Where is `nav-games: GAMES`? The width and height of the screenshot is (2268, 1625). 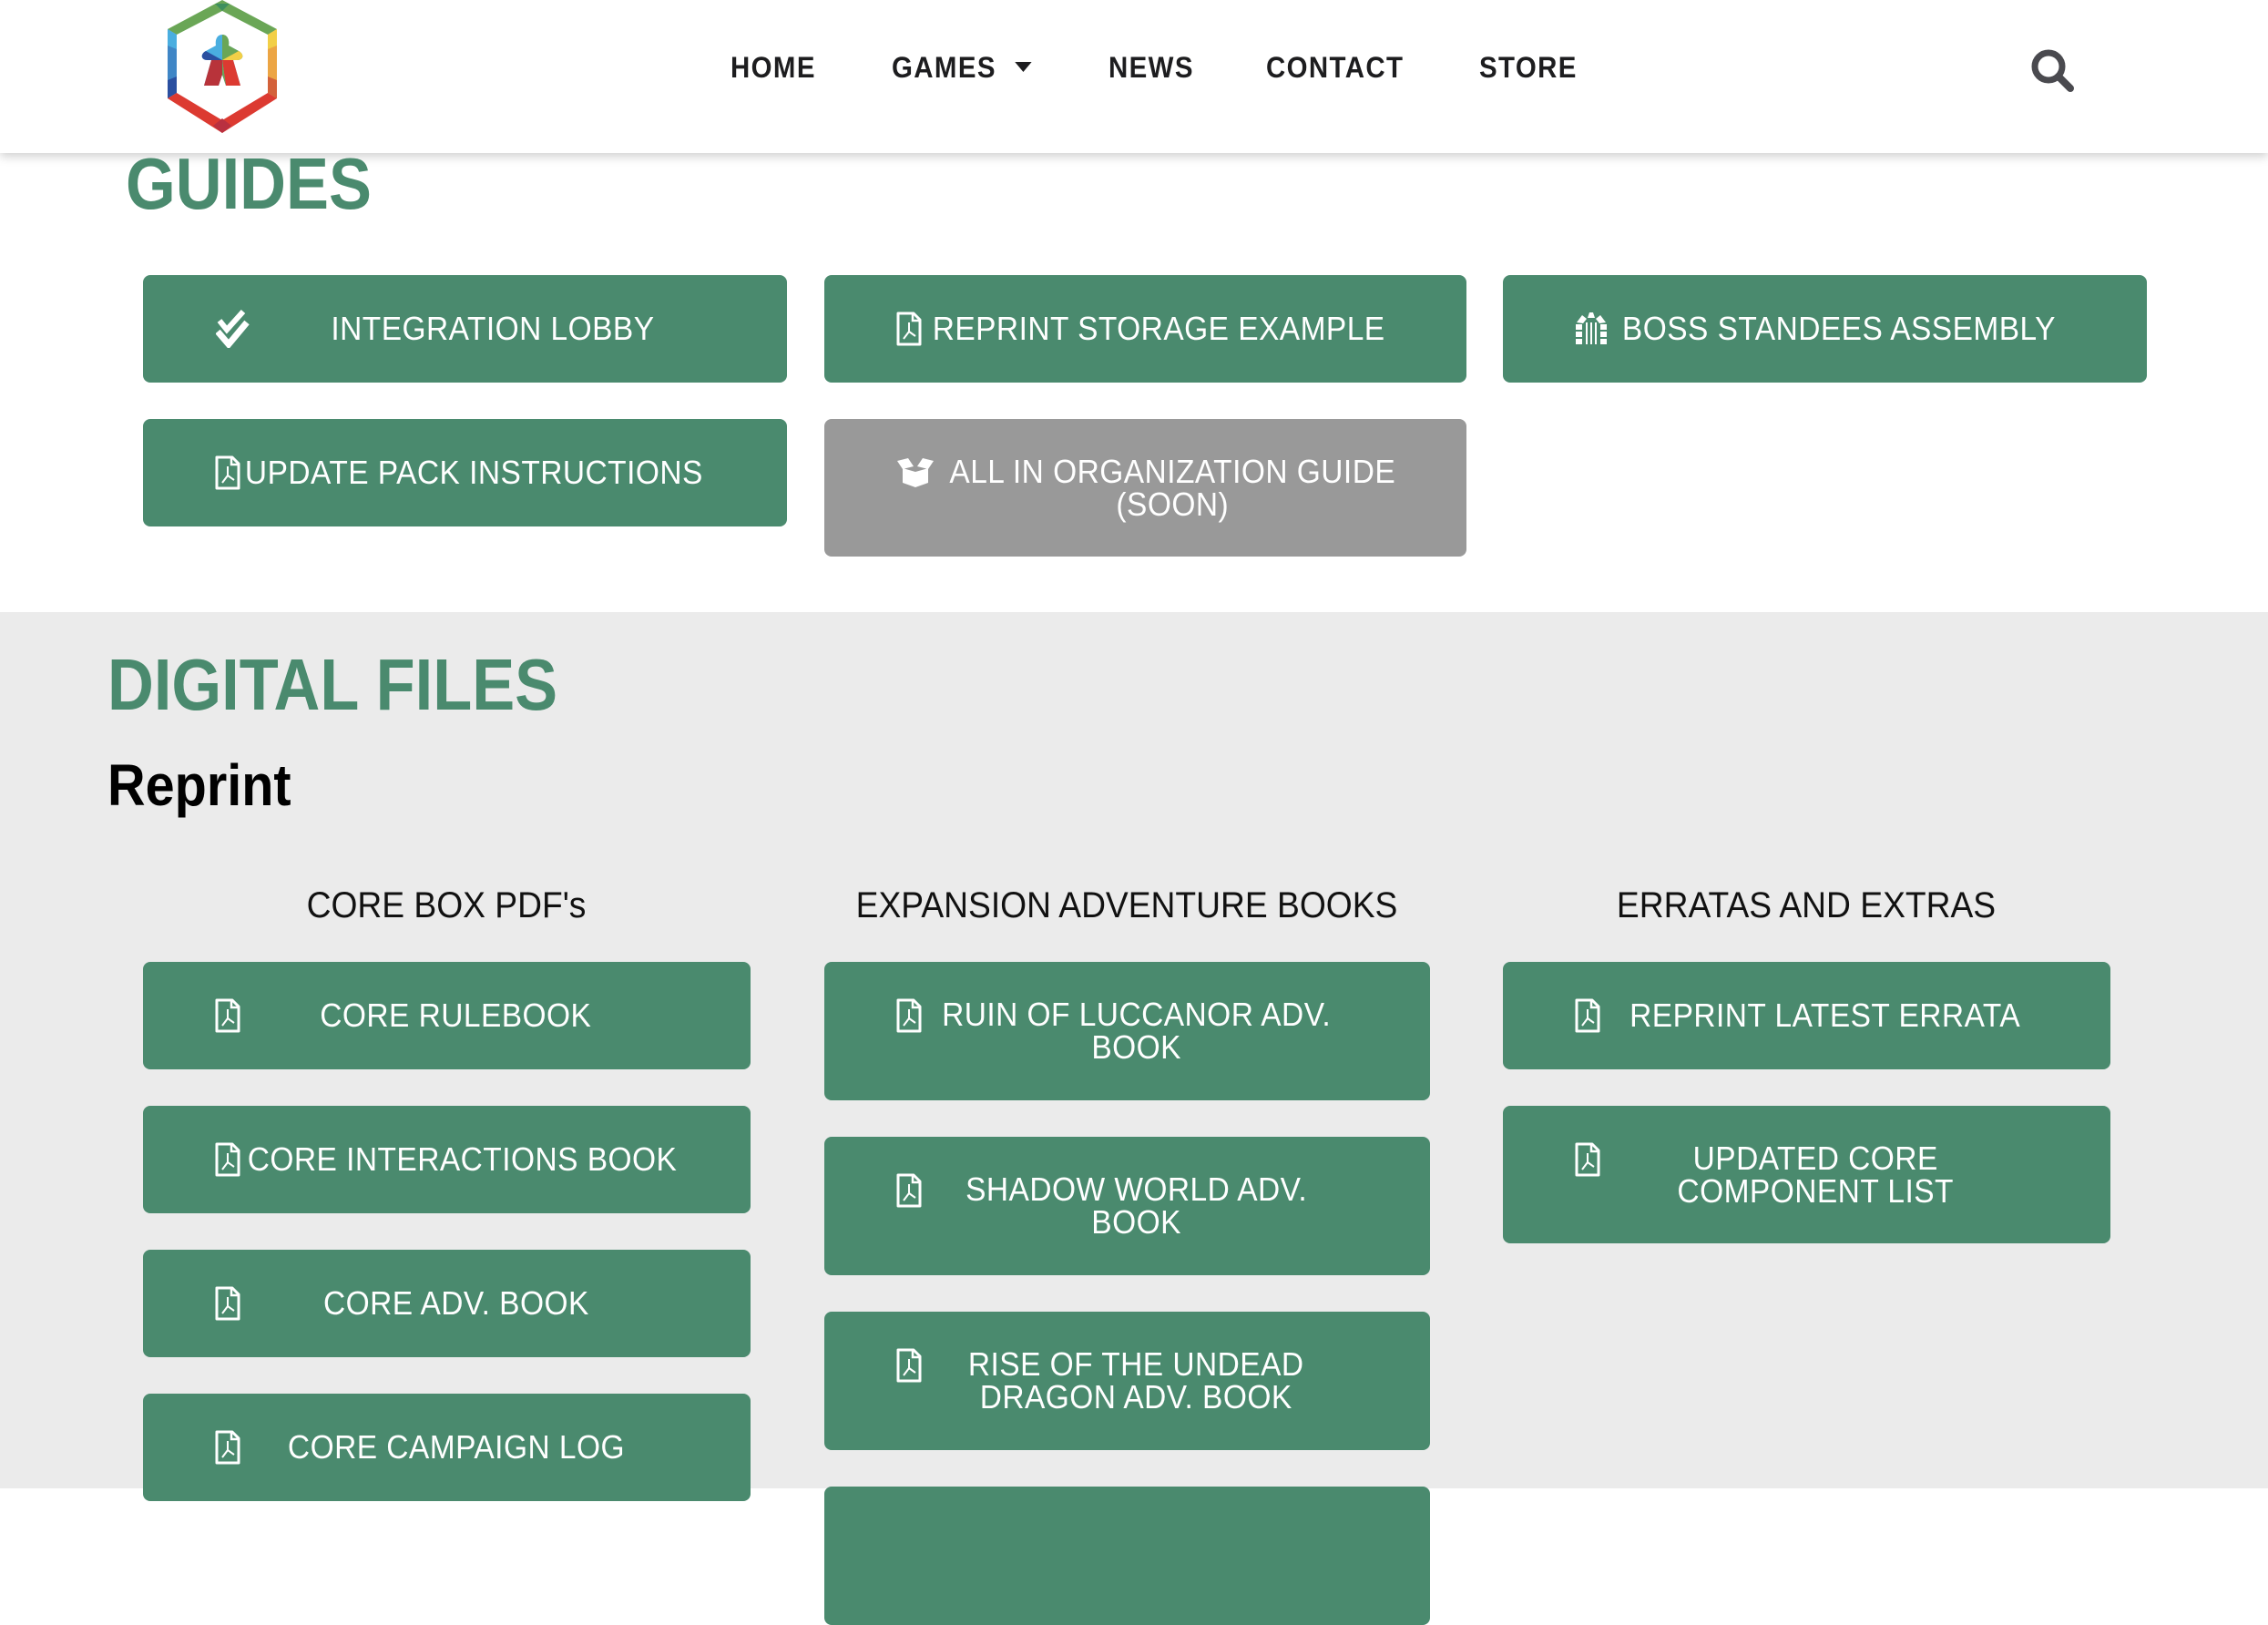
nav-games: GAMES is located at coordinates (962, 68).